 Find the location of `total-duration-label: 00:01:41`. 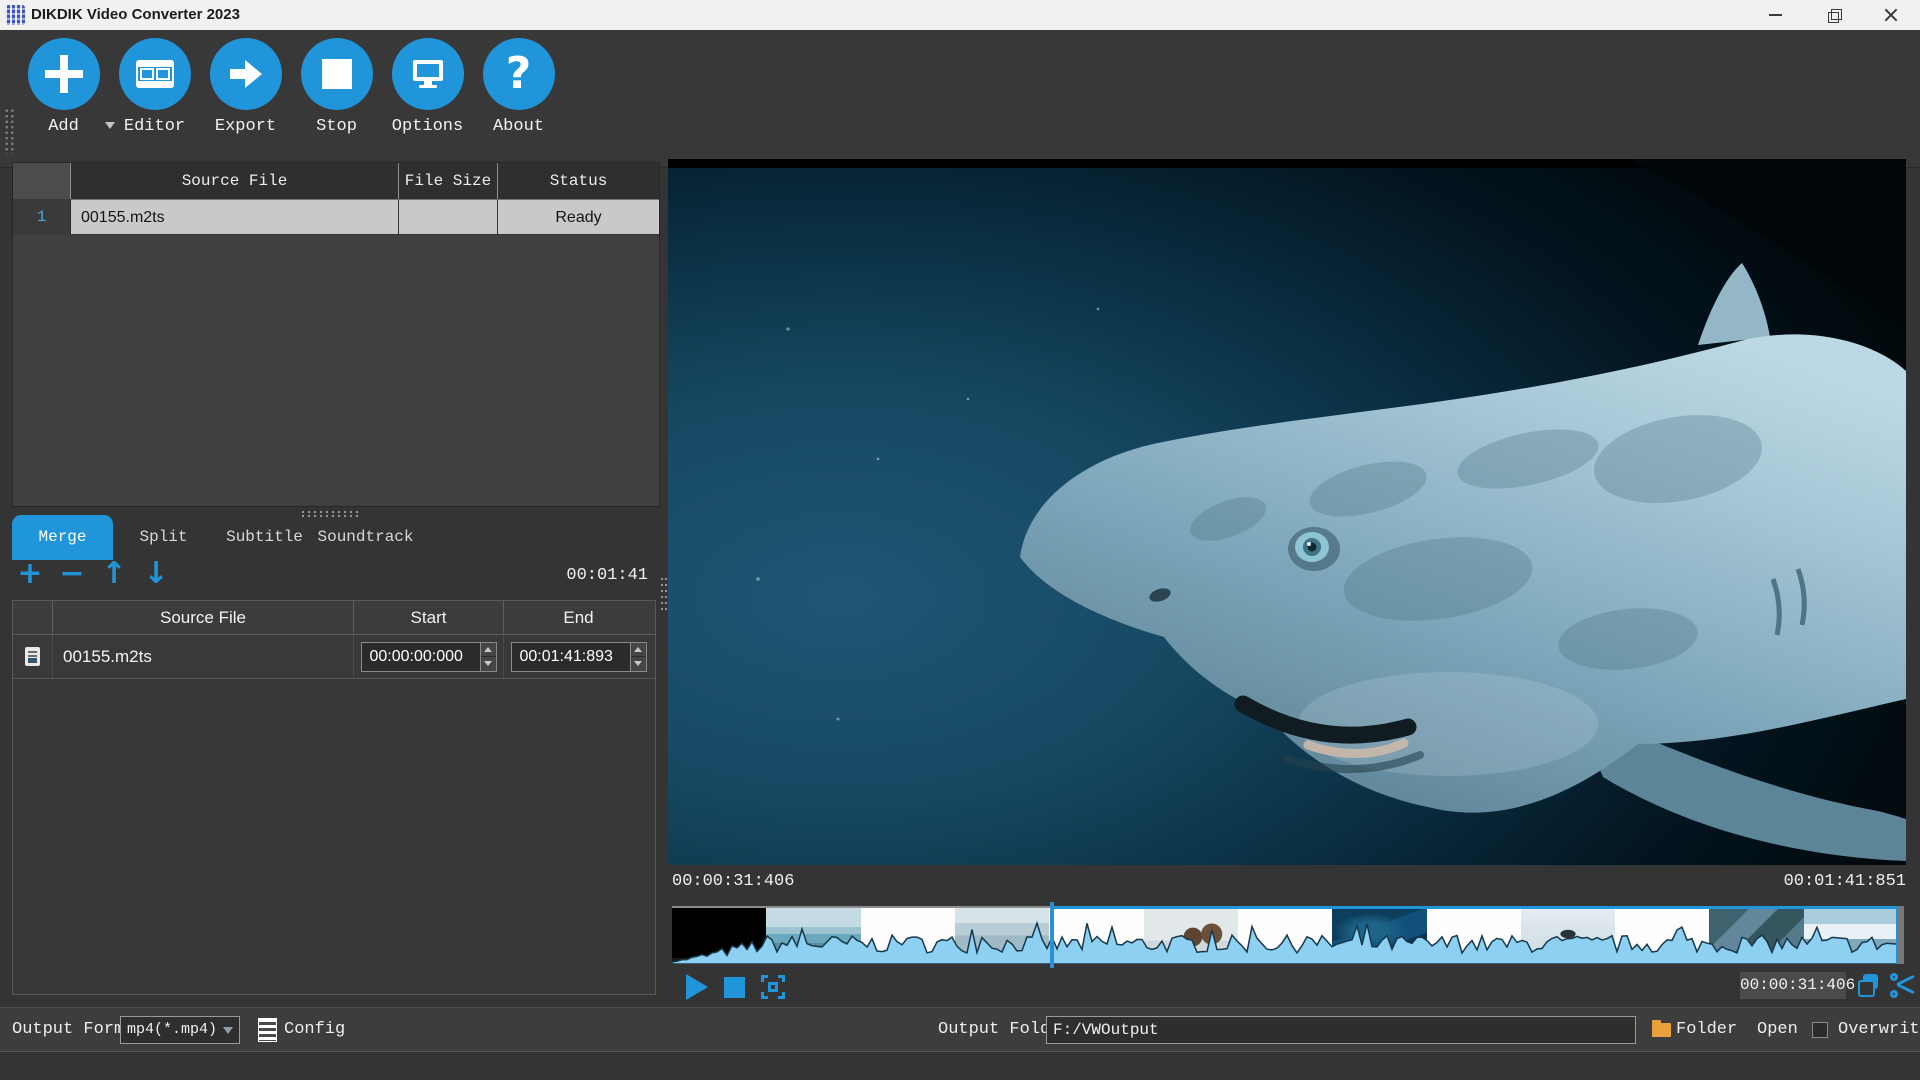

total-duration-label: 00:01:41 is located at coordinates (607, 575).